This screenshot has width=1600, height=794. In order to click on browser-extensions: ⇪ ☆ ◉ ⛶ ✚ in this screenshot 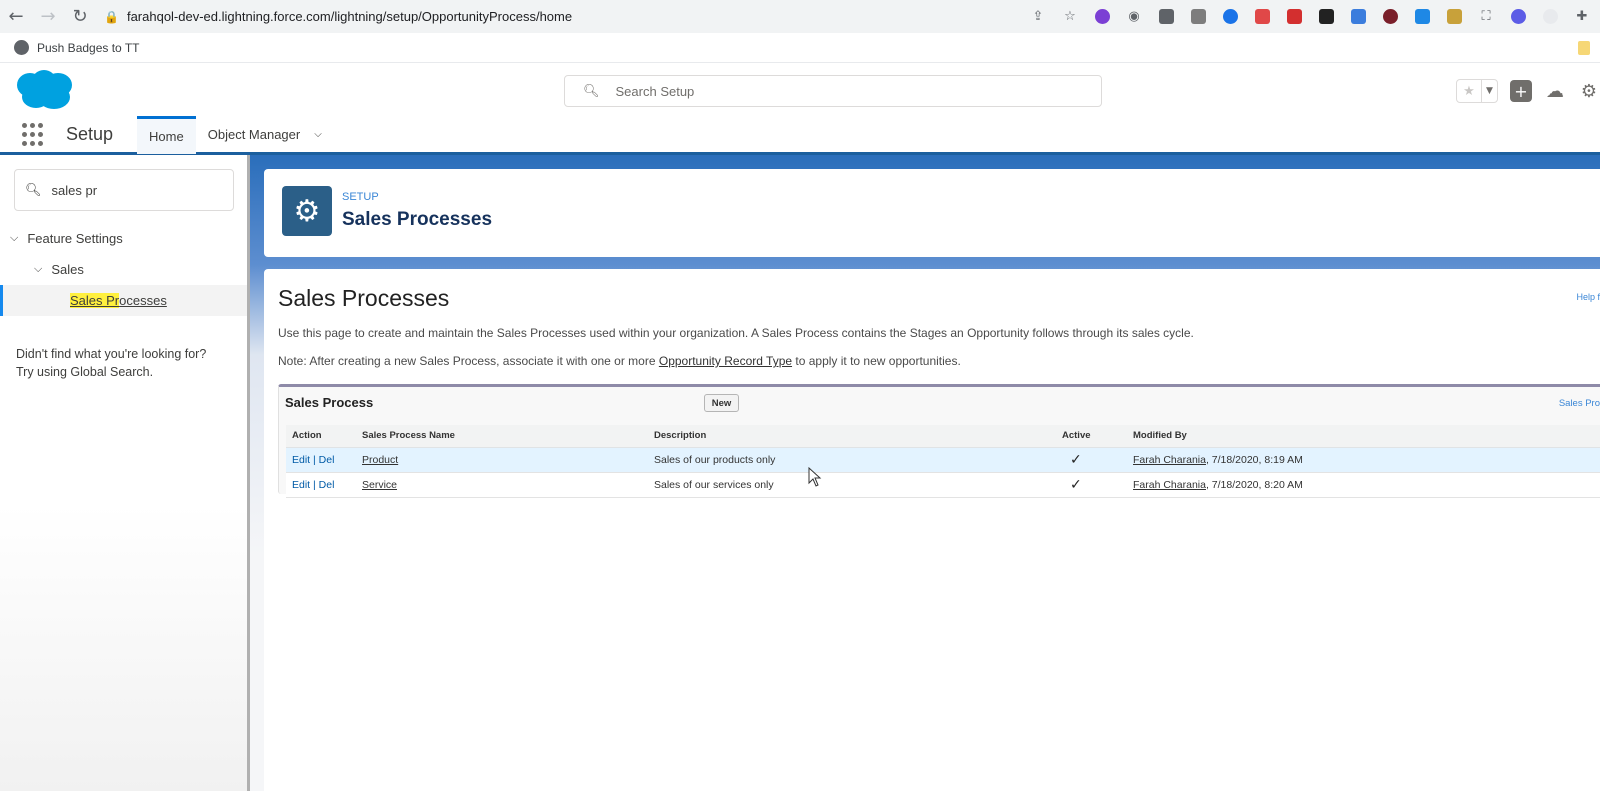, I will do `click(1313, 16)`.